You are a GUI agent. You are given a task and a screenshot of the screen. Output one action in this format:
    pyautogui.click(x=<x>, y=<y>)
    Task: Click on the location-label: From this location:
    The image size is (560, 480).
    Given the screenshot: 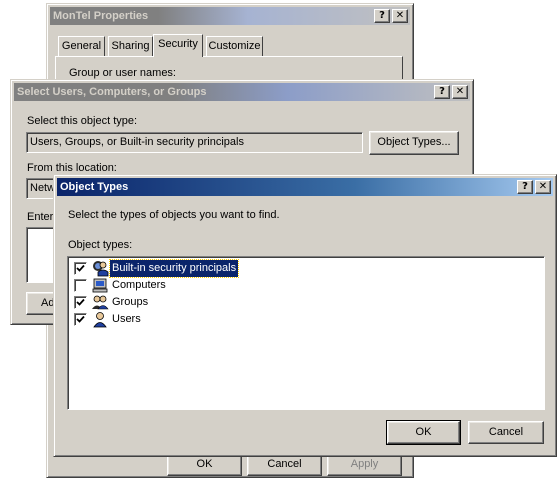 What is the action you would take?
    pyautogui.click(x=72, y=168)
    